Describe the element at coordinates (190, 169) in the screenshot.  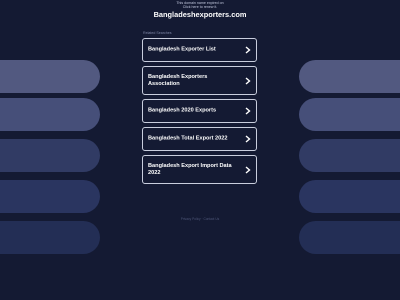
I see `related-link-label: Bangladesh Export Import Data 2022` at that location.